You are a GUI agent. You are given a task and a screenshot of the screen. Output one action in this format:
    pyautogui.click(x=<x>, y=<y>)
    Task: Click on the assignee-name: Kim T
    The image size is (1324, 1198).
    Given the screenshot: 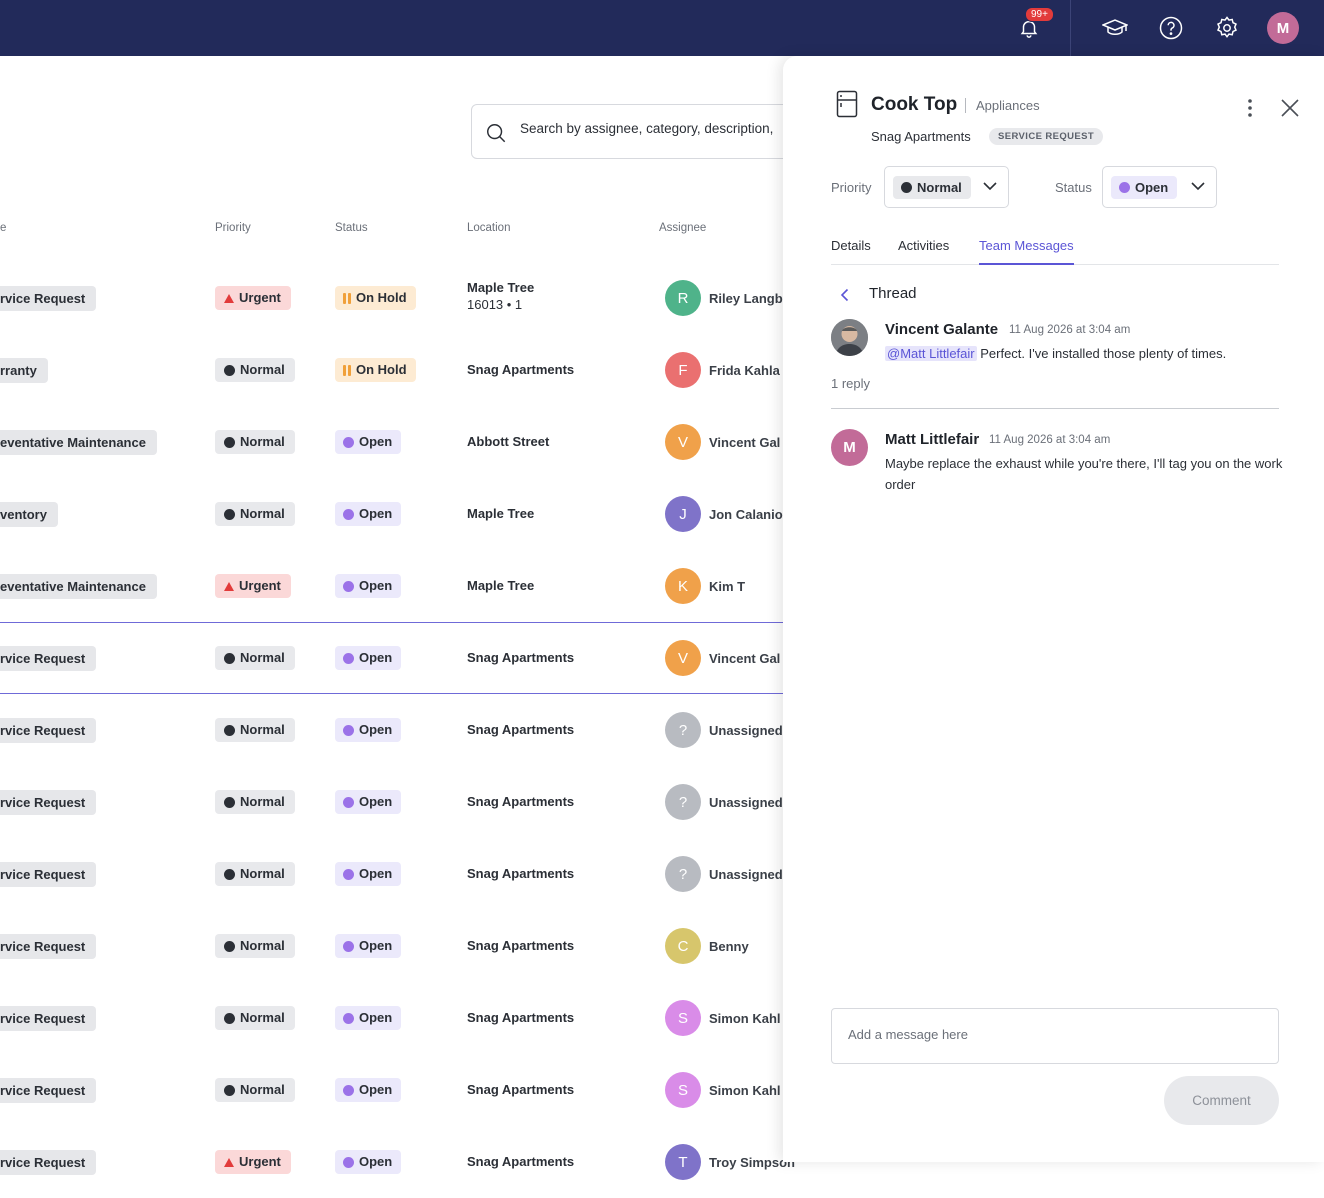 What is the action you would take?
    pyautogui.click(x=727, y=586)
    